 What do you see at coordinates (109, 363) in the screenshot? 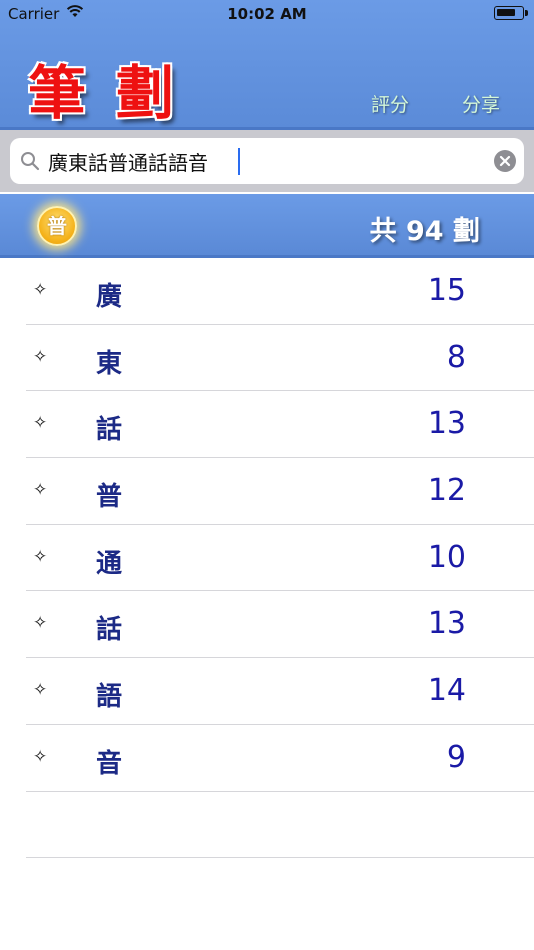
I see `character-label: 東` at bounding box center [109, 363].